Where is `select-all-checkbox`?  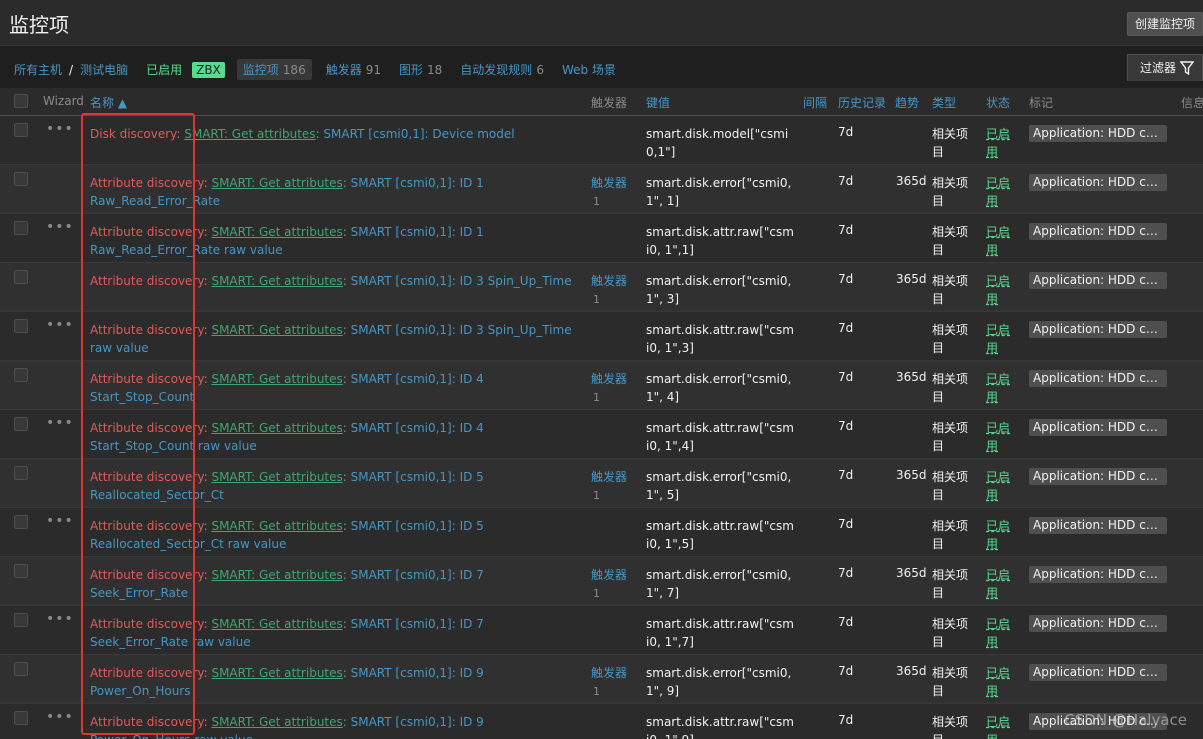
select-all-checkbox is located at coordinates (21, 101).